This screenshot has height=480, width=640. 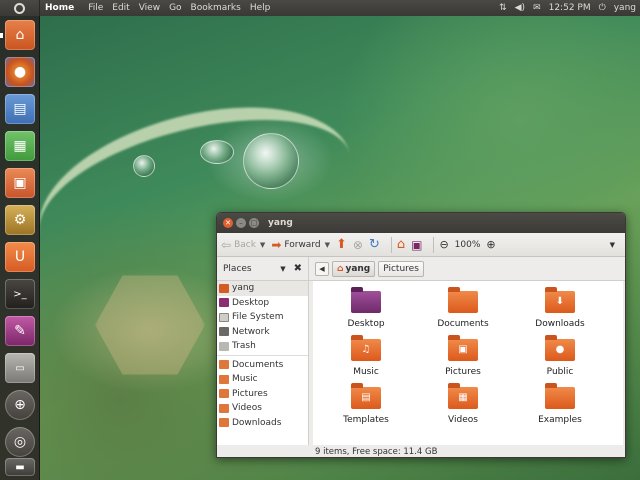 I want to click on sidebar-item-file-system: File System, so click(x=262, y=317).